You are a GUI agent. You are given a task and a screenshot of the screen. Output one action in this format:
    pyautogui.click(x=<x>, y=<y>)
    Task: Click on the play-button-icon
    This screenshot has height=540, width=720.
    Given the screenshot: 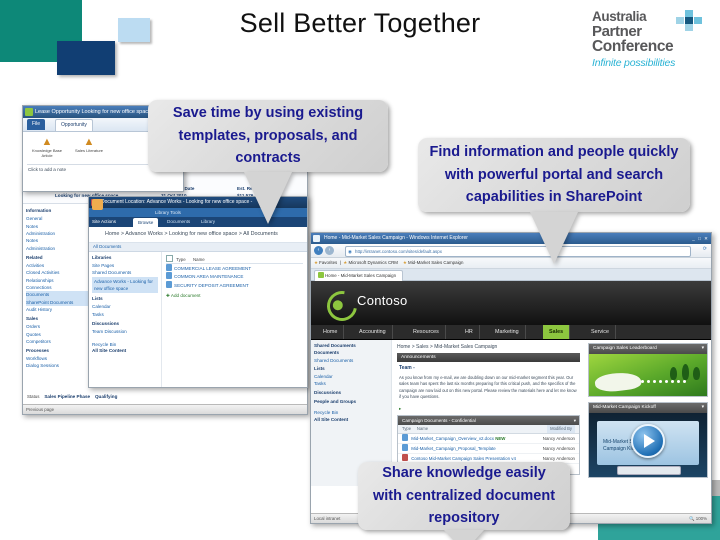 What is the action you would take?
    pyautogui.click(x=648, y=441)
    